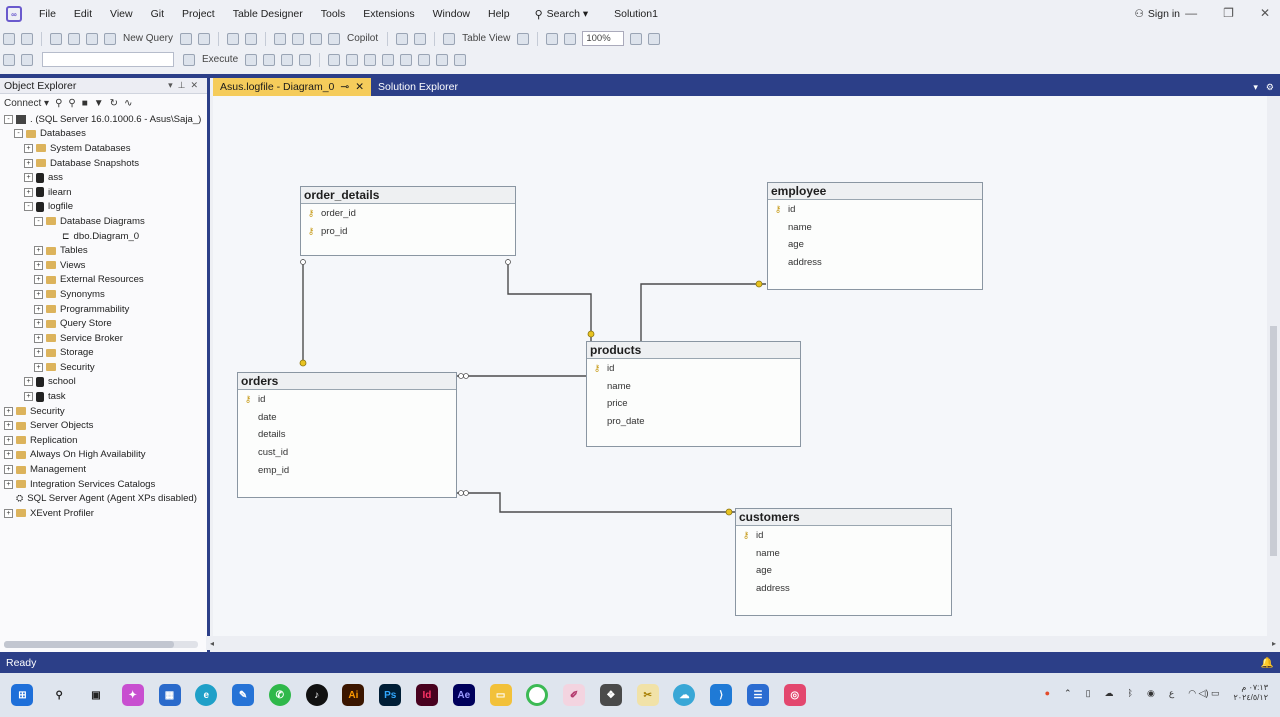 The width and height of the screenshot is (1280, 717). What do you see at coordinates (420, 38) in the screenshot?
I see `table-icon` at bounding box center [420, 38].